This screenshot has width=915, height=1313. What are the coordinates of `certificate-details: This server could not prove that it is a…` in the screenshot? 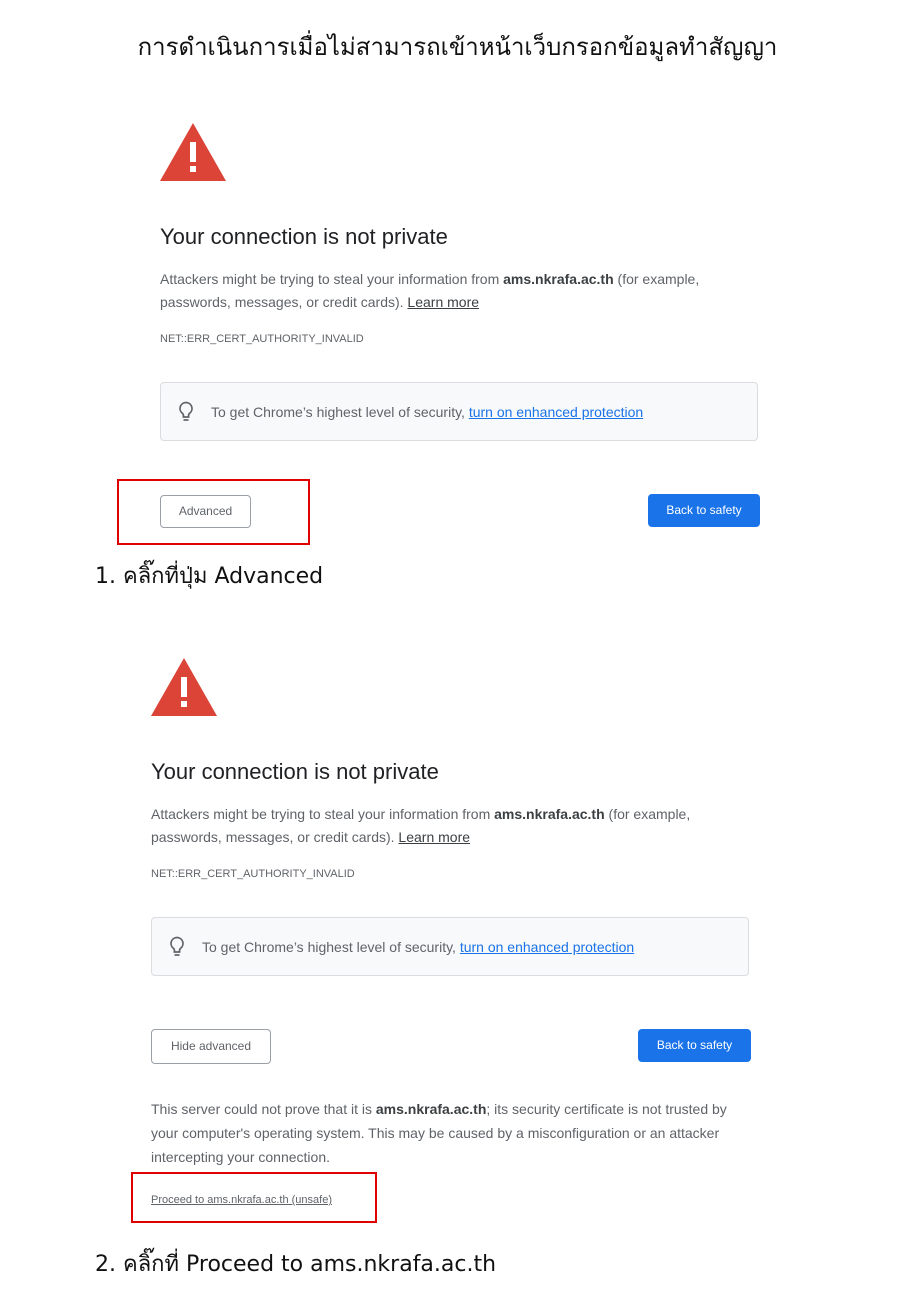 It's located at (451, 1133).